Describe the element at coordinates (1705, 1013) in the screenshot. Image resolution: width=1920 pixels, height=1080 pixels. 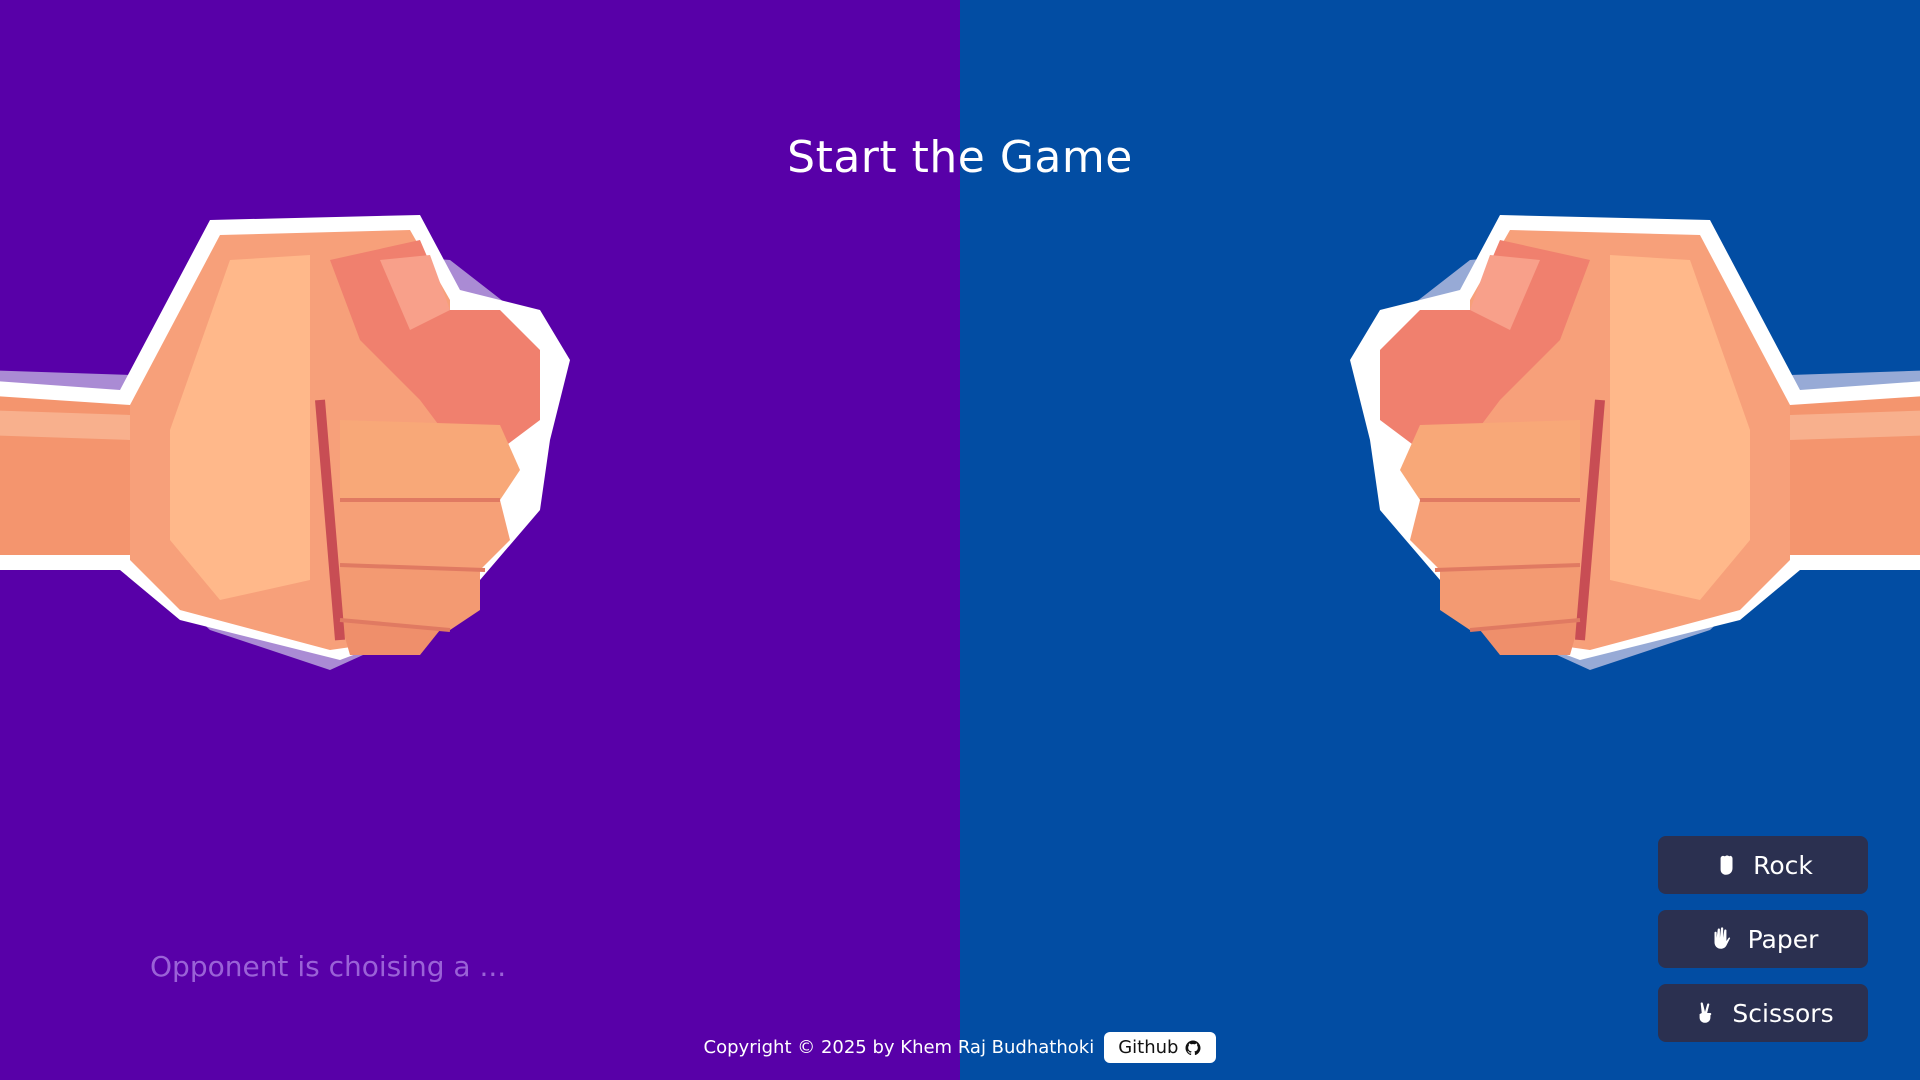
I see `scissors-hand-icon` at that location.